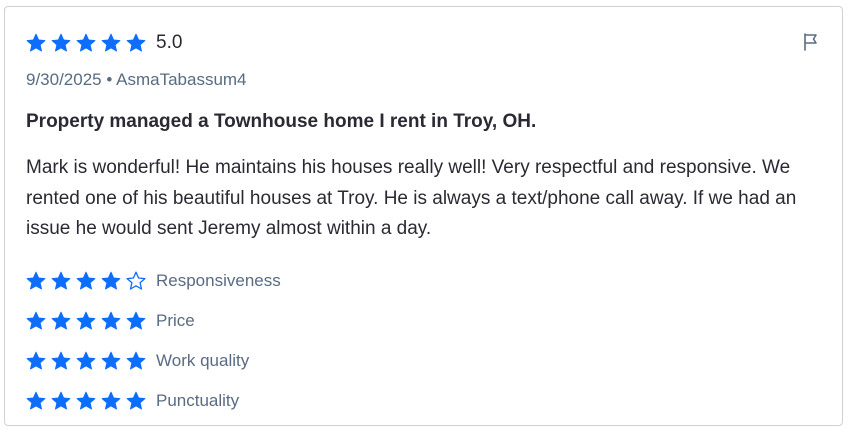 The height and width of the screenshot is (432, 851). I want to click on sub-rating-work-quality: Work quality, so click(153, 361).